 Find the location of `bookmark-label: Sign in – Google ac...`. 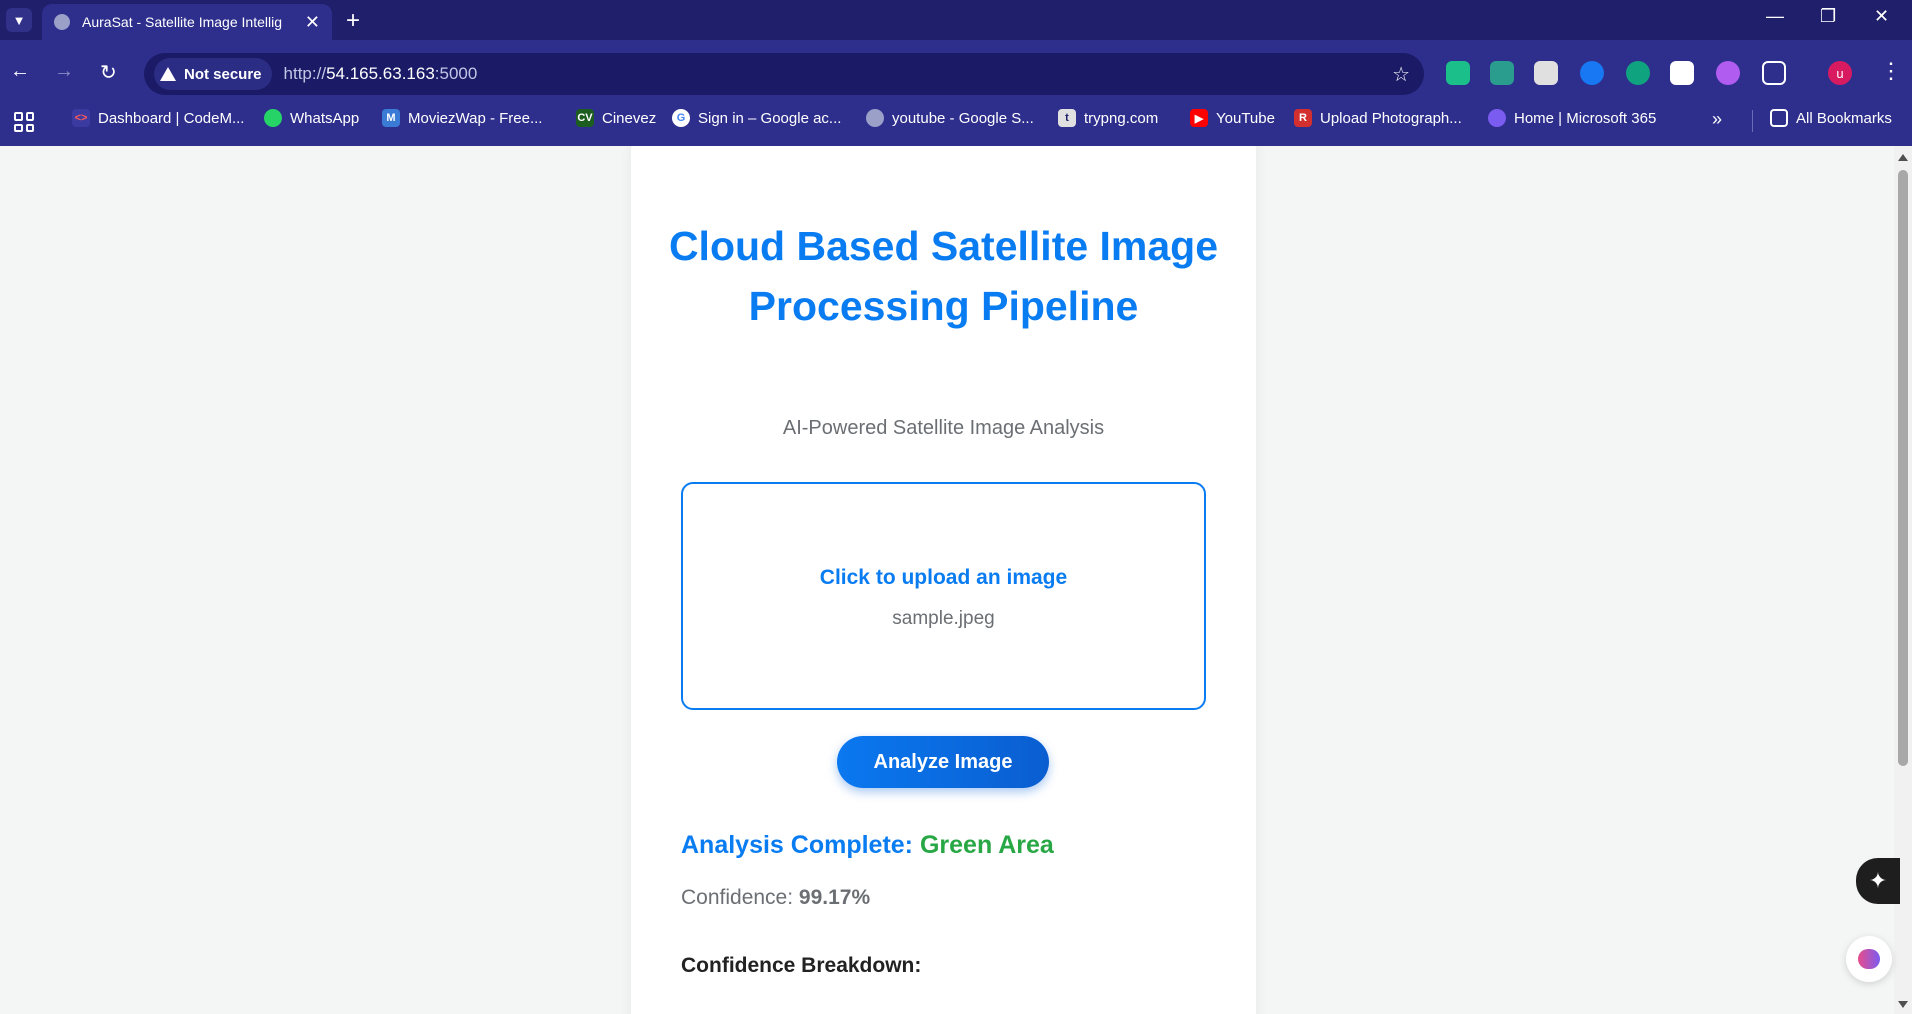

bookmark-label: Sign in – Google ac... is located at coordinates (770, 118).